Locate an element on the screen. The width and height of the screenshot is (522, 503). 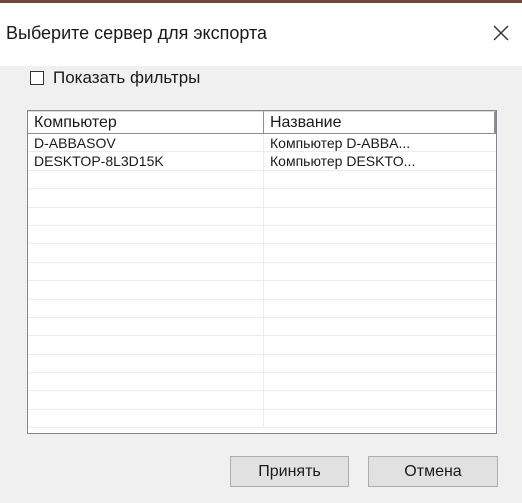
close-button is located at coordinates (501, 33).